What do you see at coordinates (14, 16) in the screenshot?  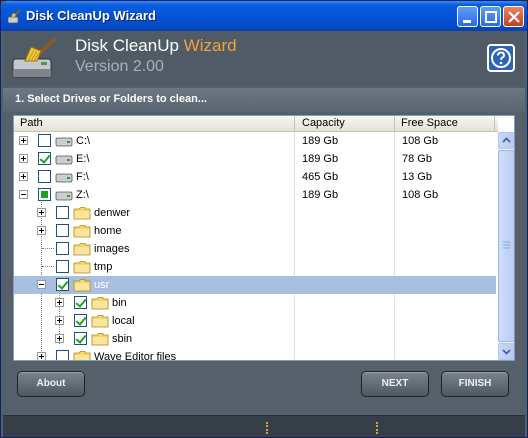 I see `broom-icon` at bounding box center [14, 16].